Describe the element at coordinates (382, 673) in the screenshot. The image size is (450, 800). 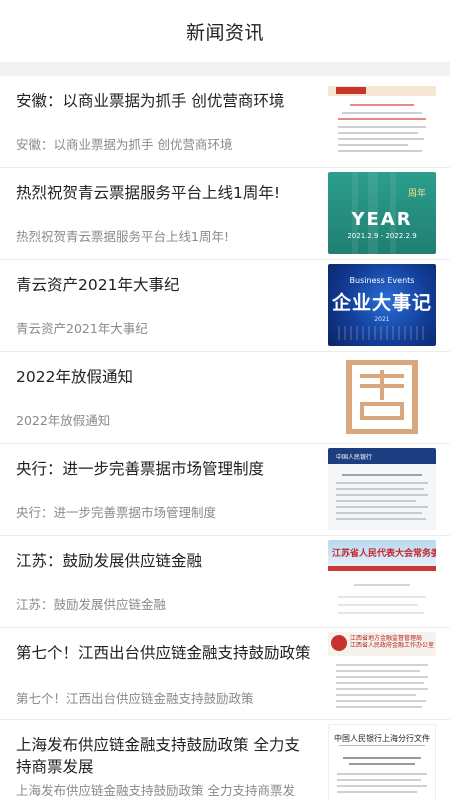
I see `jiangxi-document-icon: 江西省地方金融监督管理局 江西省人民政府金融工作办公室` at that location.